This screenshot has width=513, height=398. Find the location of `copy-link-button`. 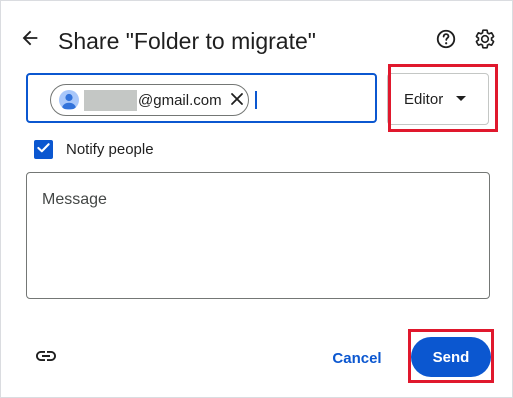

copy-link-button is located at coordinates (46, 358).